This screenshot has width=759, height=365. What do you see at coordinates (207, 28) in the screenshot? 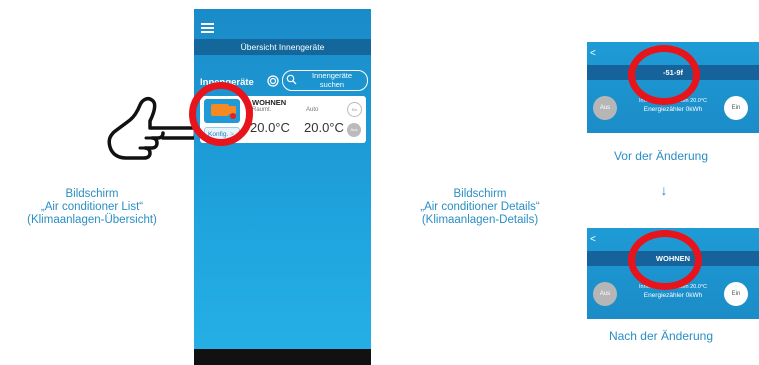
I see `menu-icon` at bounding box center [207, 28].